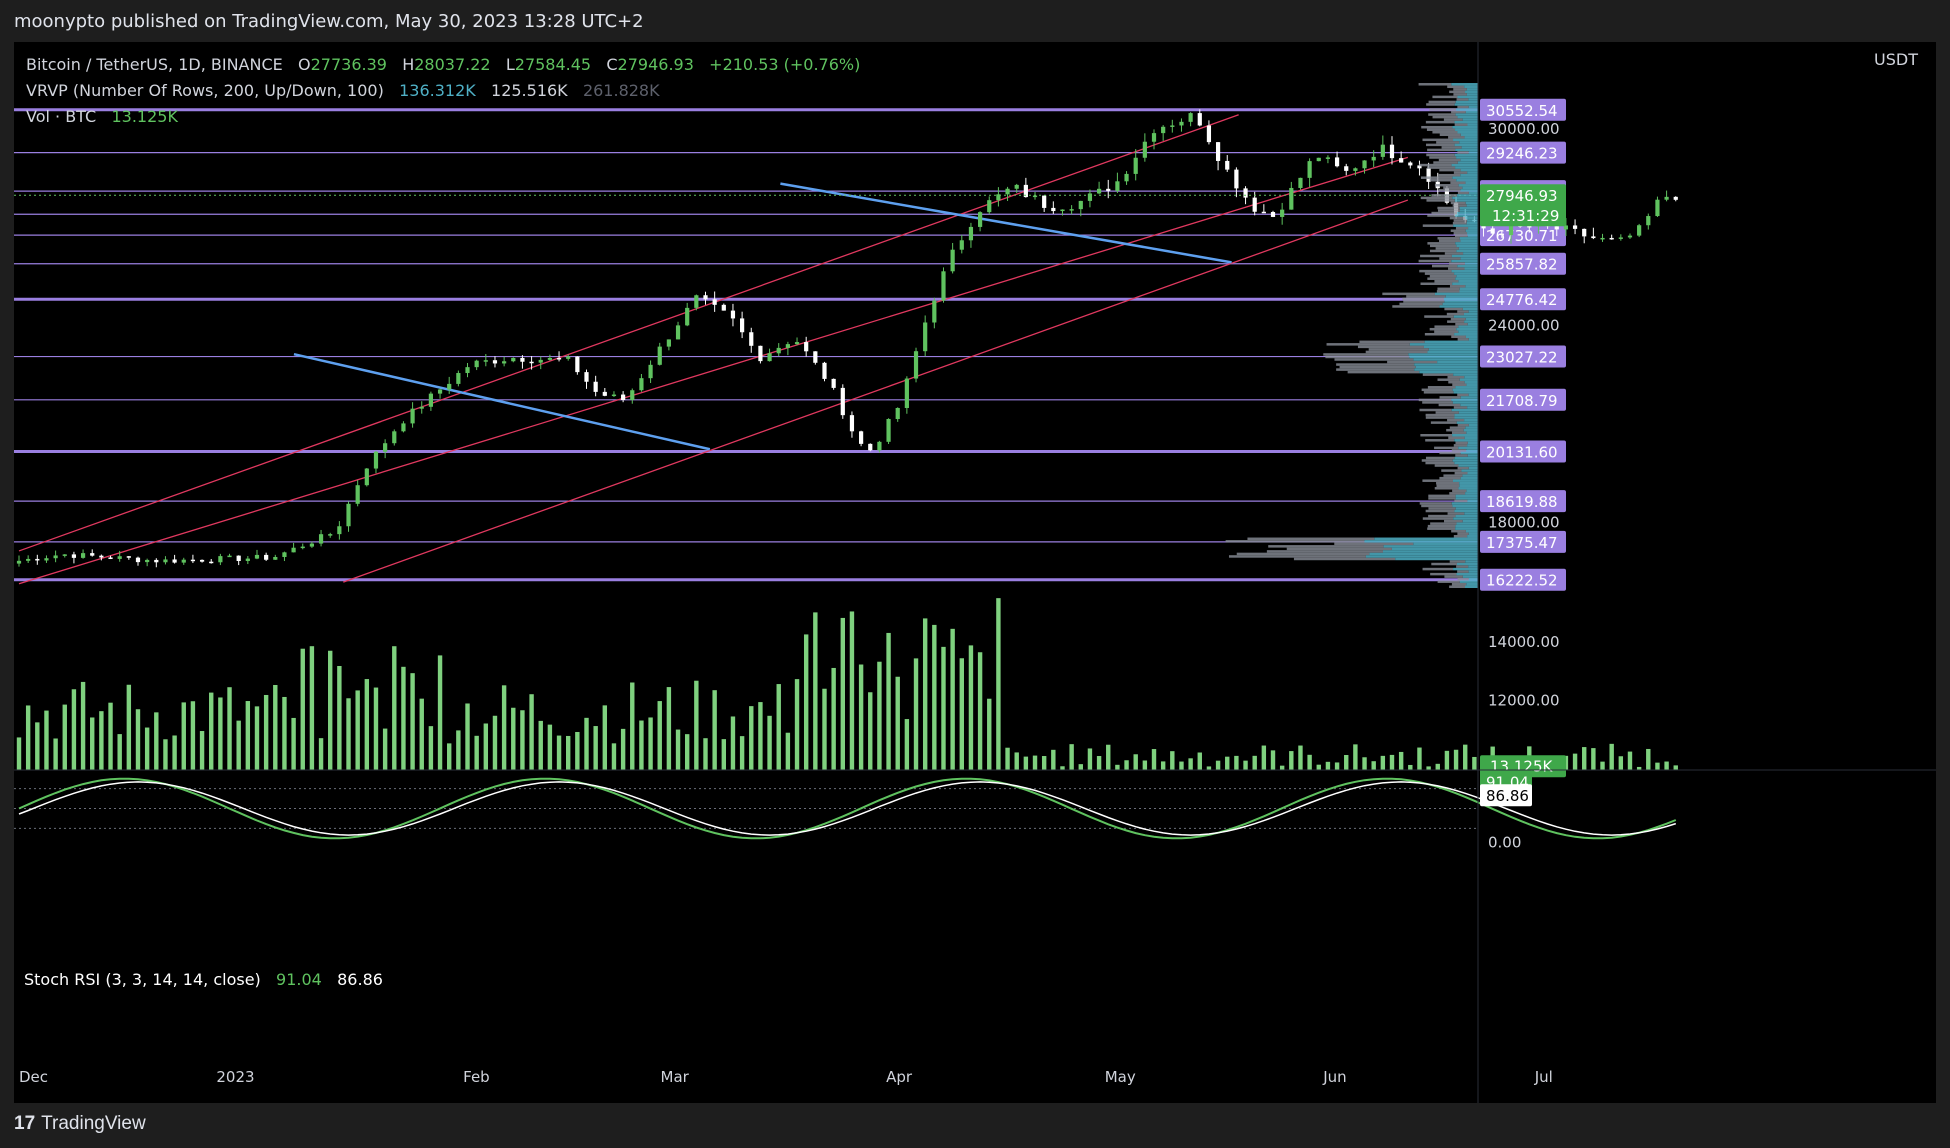  I want to click on volume-legend-row: Vol · BTC 13.125K, so click(443, 117).